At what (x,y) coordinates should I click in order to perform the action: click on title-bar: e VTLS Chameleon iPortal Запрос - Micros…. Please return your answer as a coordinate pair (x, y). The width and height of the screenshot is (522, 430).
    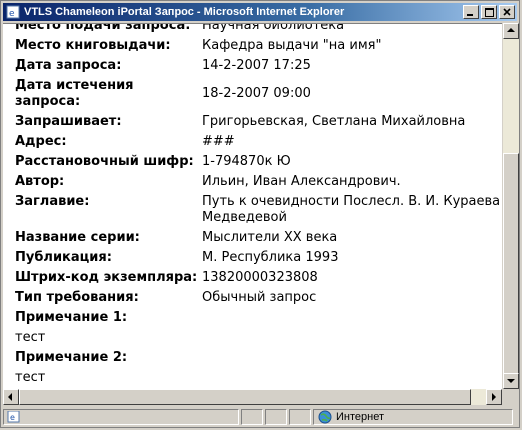
    Looking at the image, I should click on (260, 12).